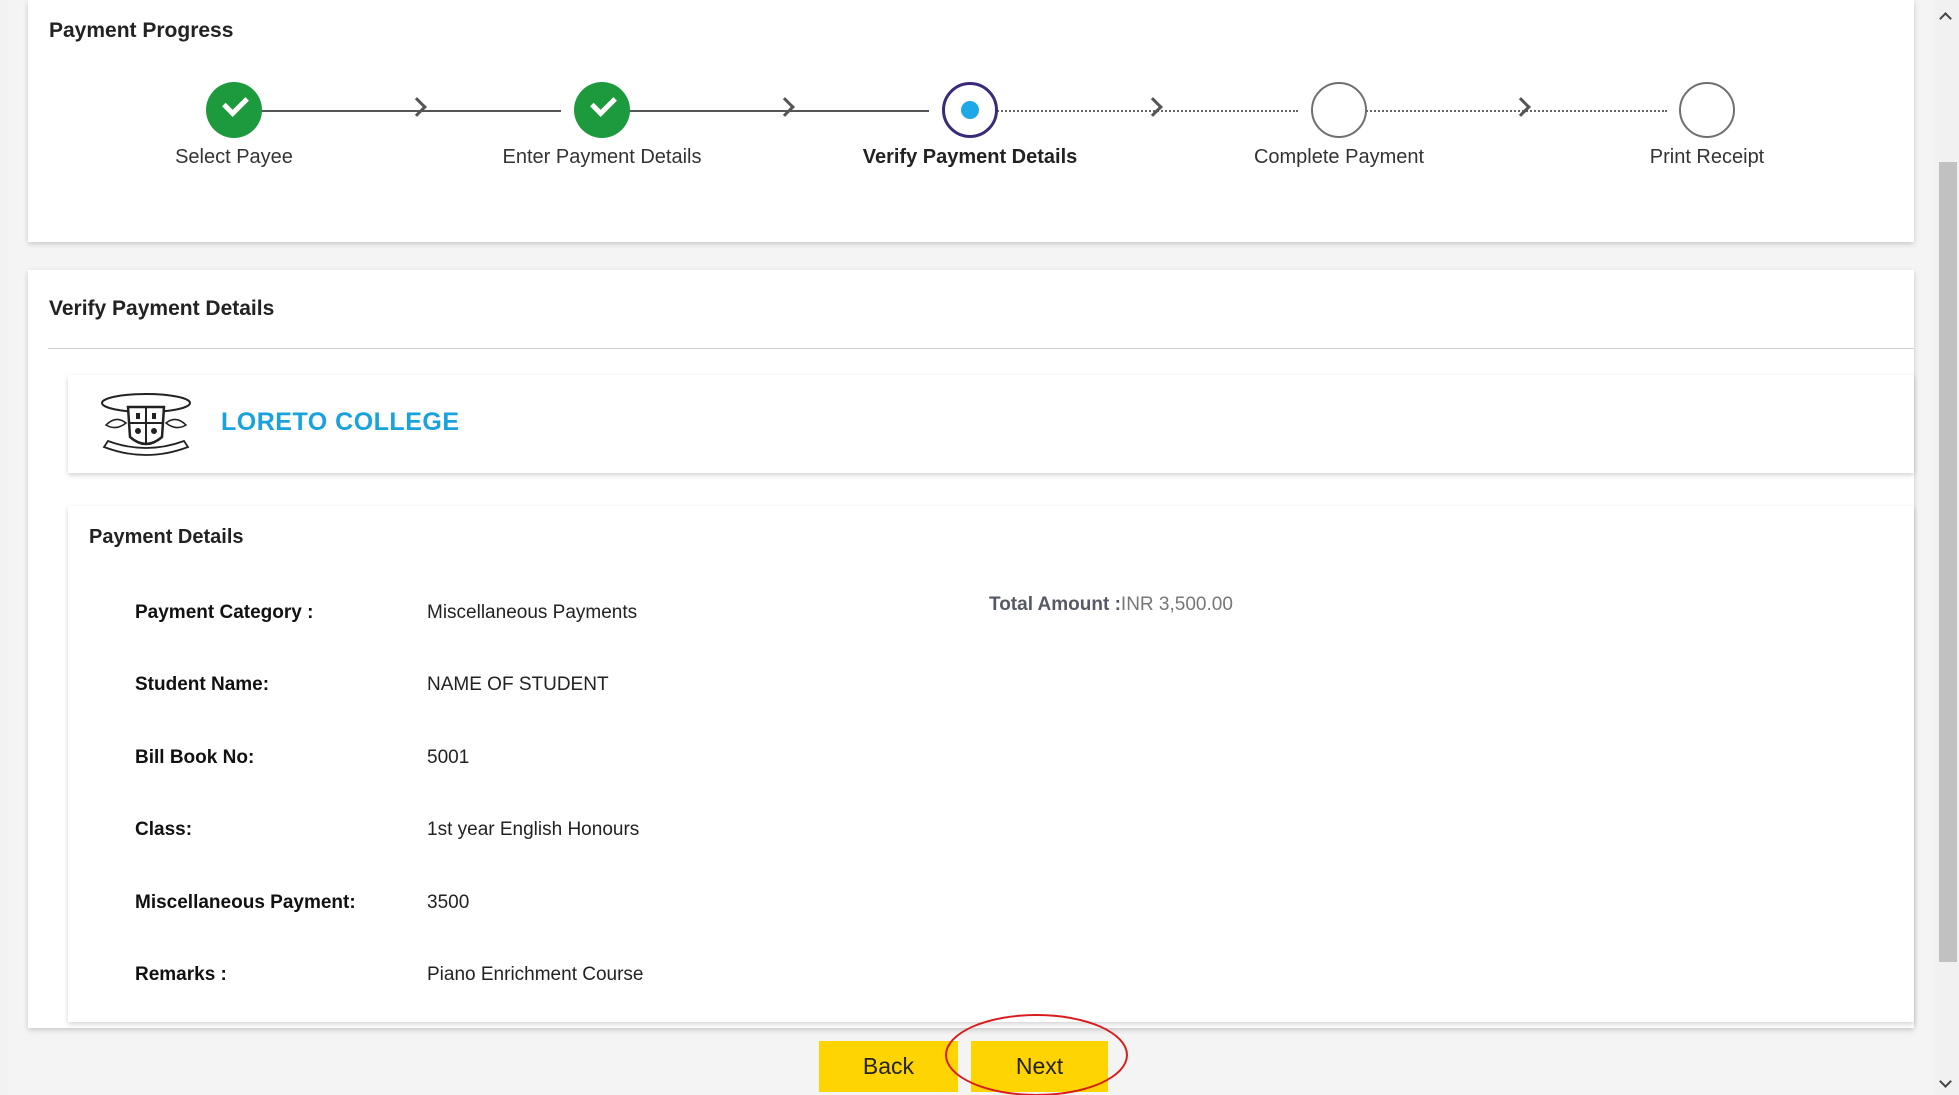 The height and width of the screenshot is (1095, 1959). I want to click on college-name: LORETO COLLEGE, so click(340, 422).